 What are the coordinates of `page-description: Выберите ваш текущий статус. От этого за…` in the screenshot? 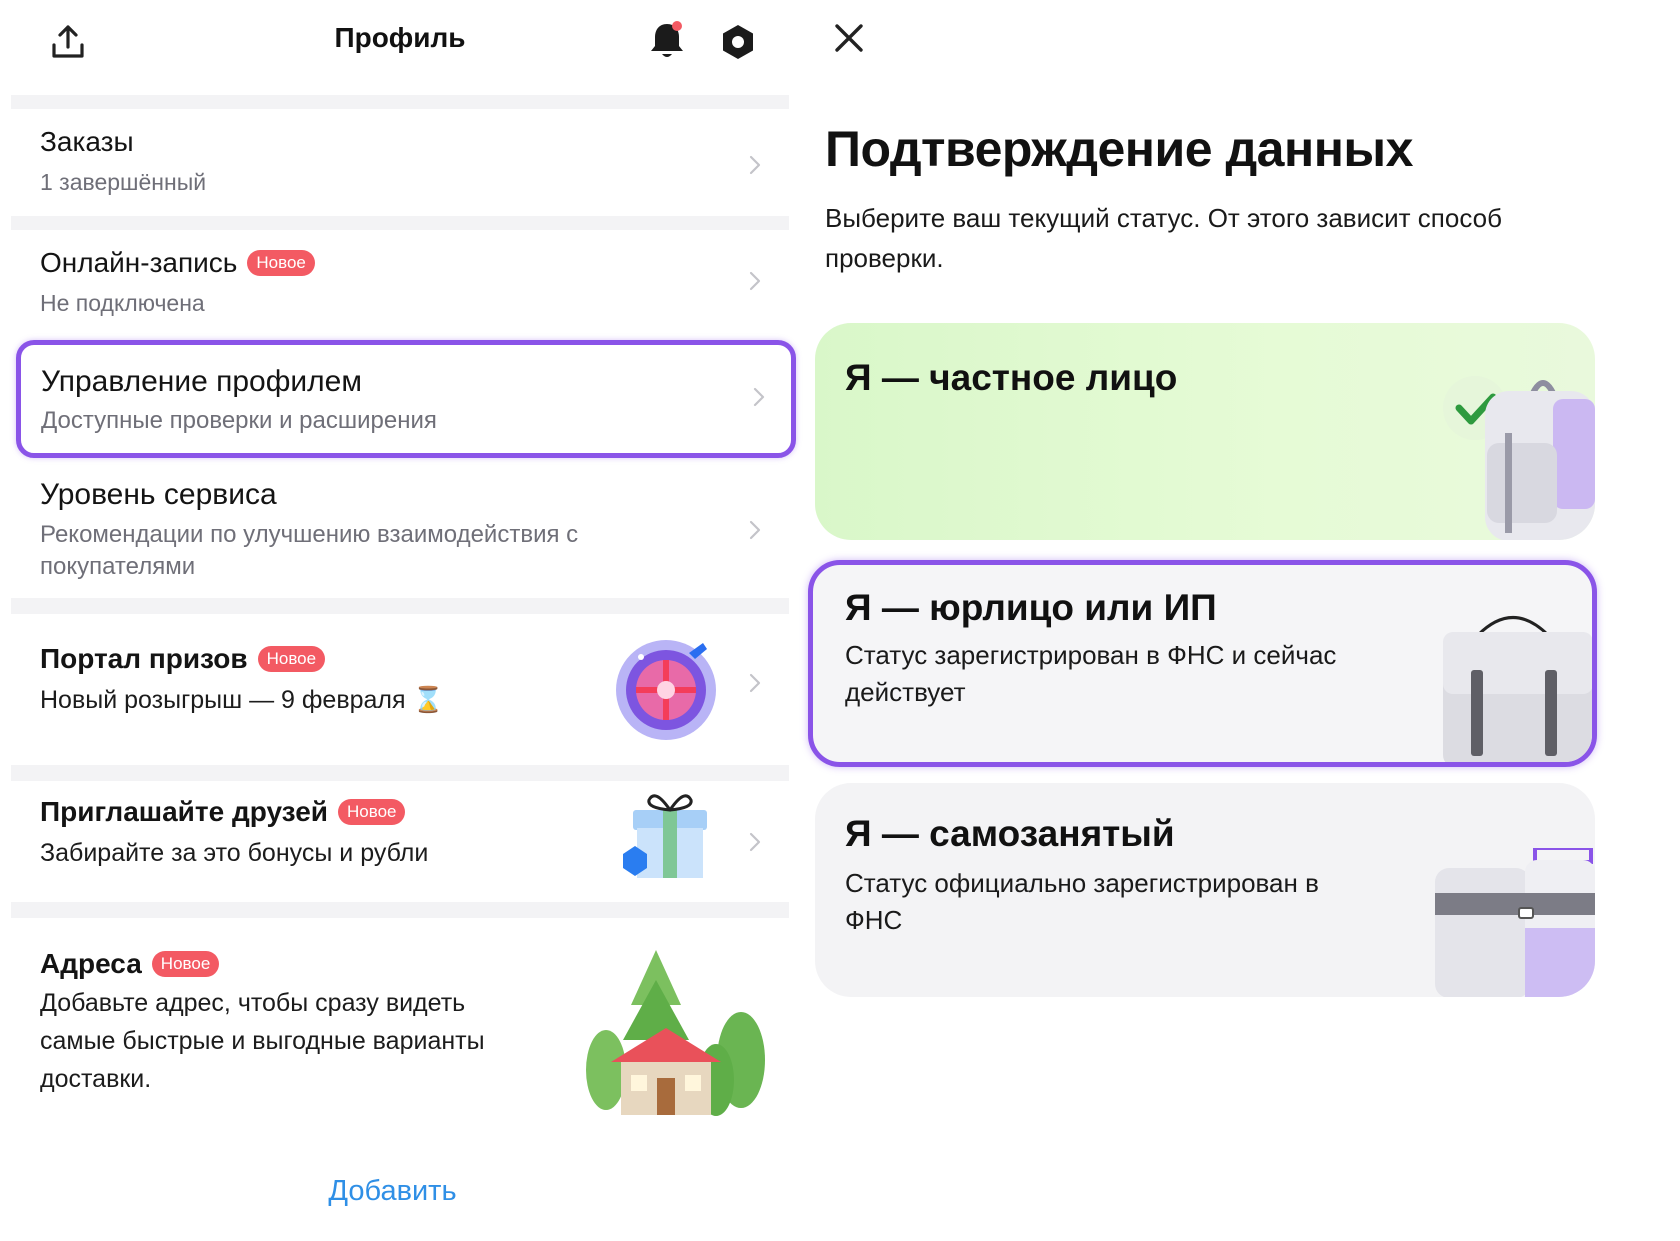 It's located at (1163, 238).